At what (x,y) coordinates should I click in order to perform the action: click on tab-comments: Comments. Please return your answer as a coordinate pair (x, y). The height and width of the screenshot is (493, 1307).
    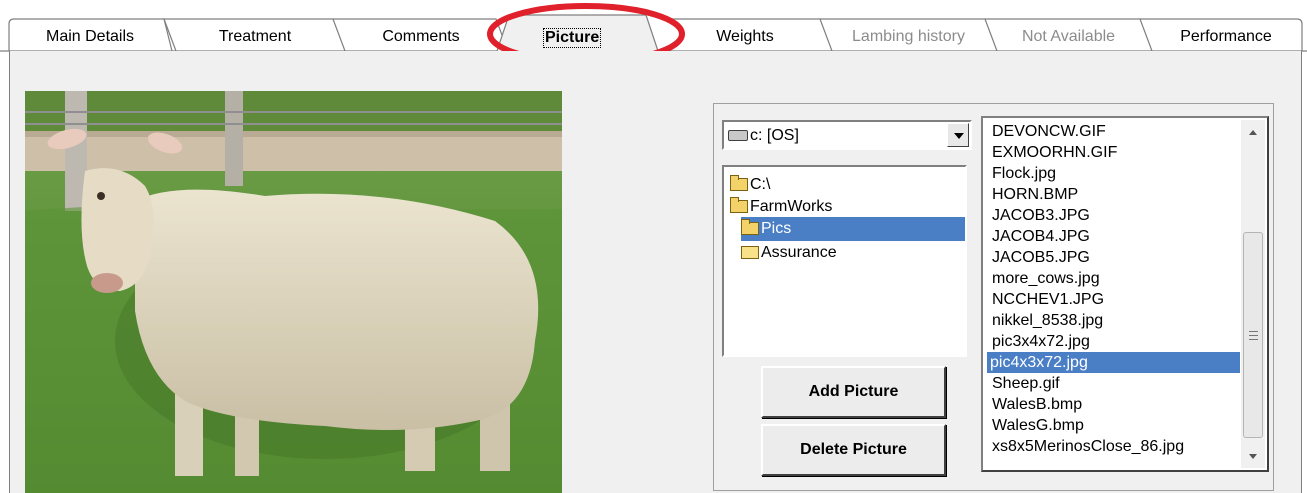
    Looking at the image, I should click on (421, 37).